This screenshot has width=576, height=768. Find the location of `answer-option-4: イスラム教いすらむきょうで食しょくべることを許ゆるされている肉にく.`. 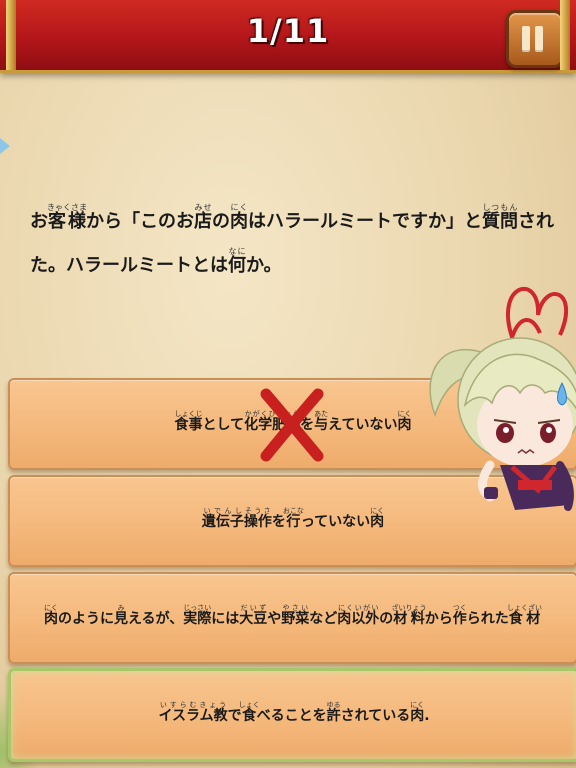

answer-option-4: イスラム教いすらむきょうで食しょくべることを許ゆるされている肉にく. is located at coordinates (292, 715).